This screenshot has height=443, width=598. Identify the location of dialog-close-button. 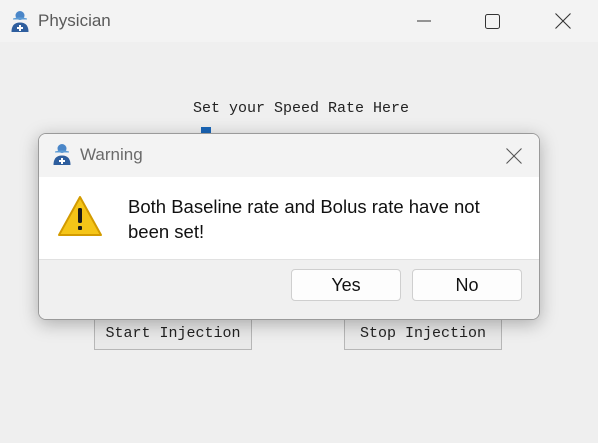
(514, 155).